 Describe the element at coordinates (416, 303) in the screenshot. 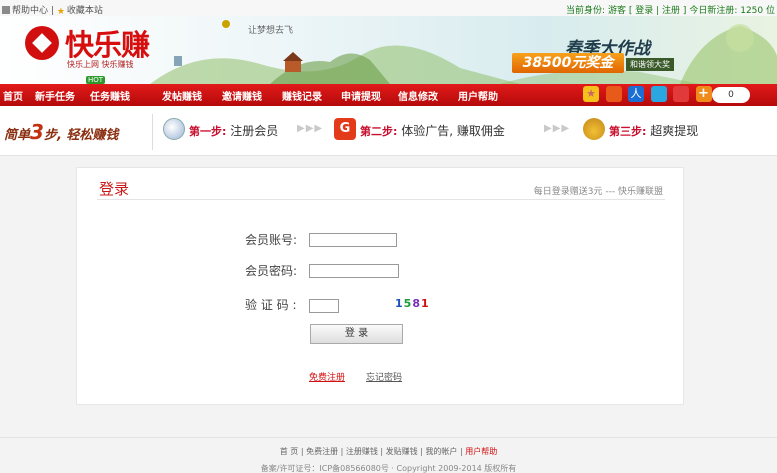

I see `captcha-digit: 8` at that location.